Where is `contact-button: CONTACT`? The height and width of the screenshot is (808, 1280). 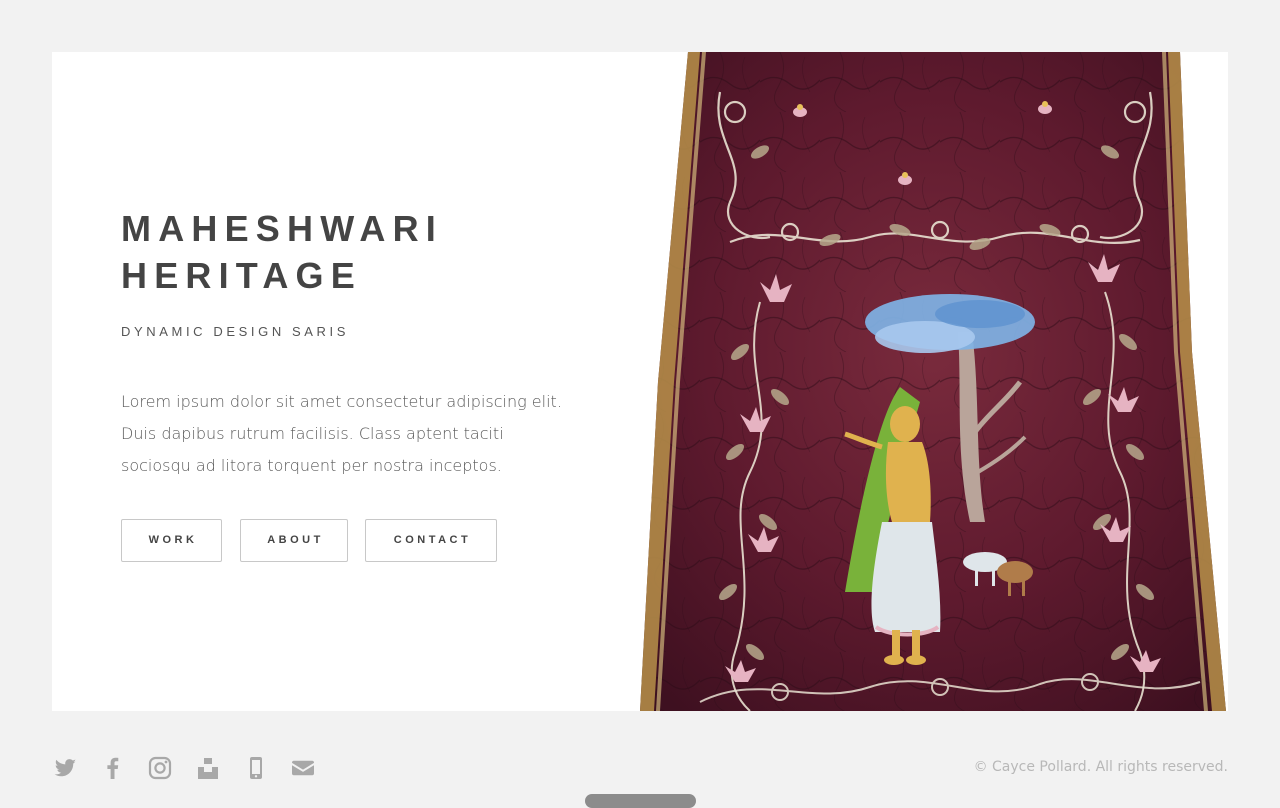 contact-button: CONTACT is located at coordinates (431, 540).